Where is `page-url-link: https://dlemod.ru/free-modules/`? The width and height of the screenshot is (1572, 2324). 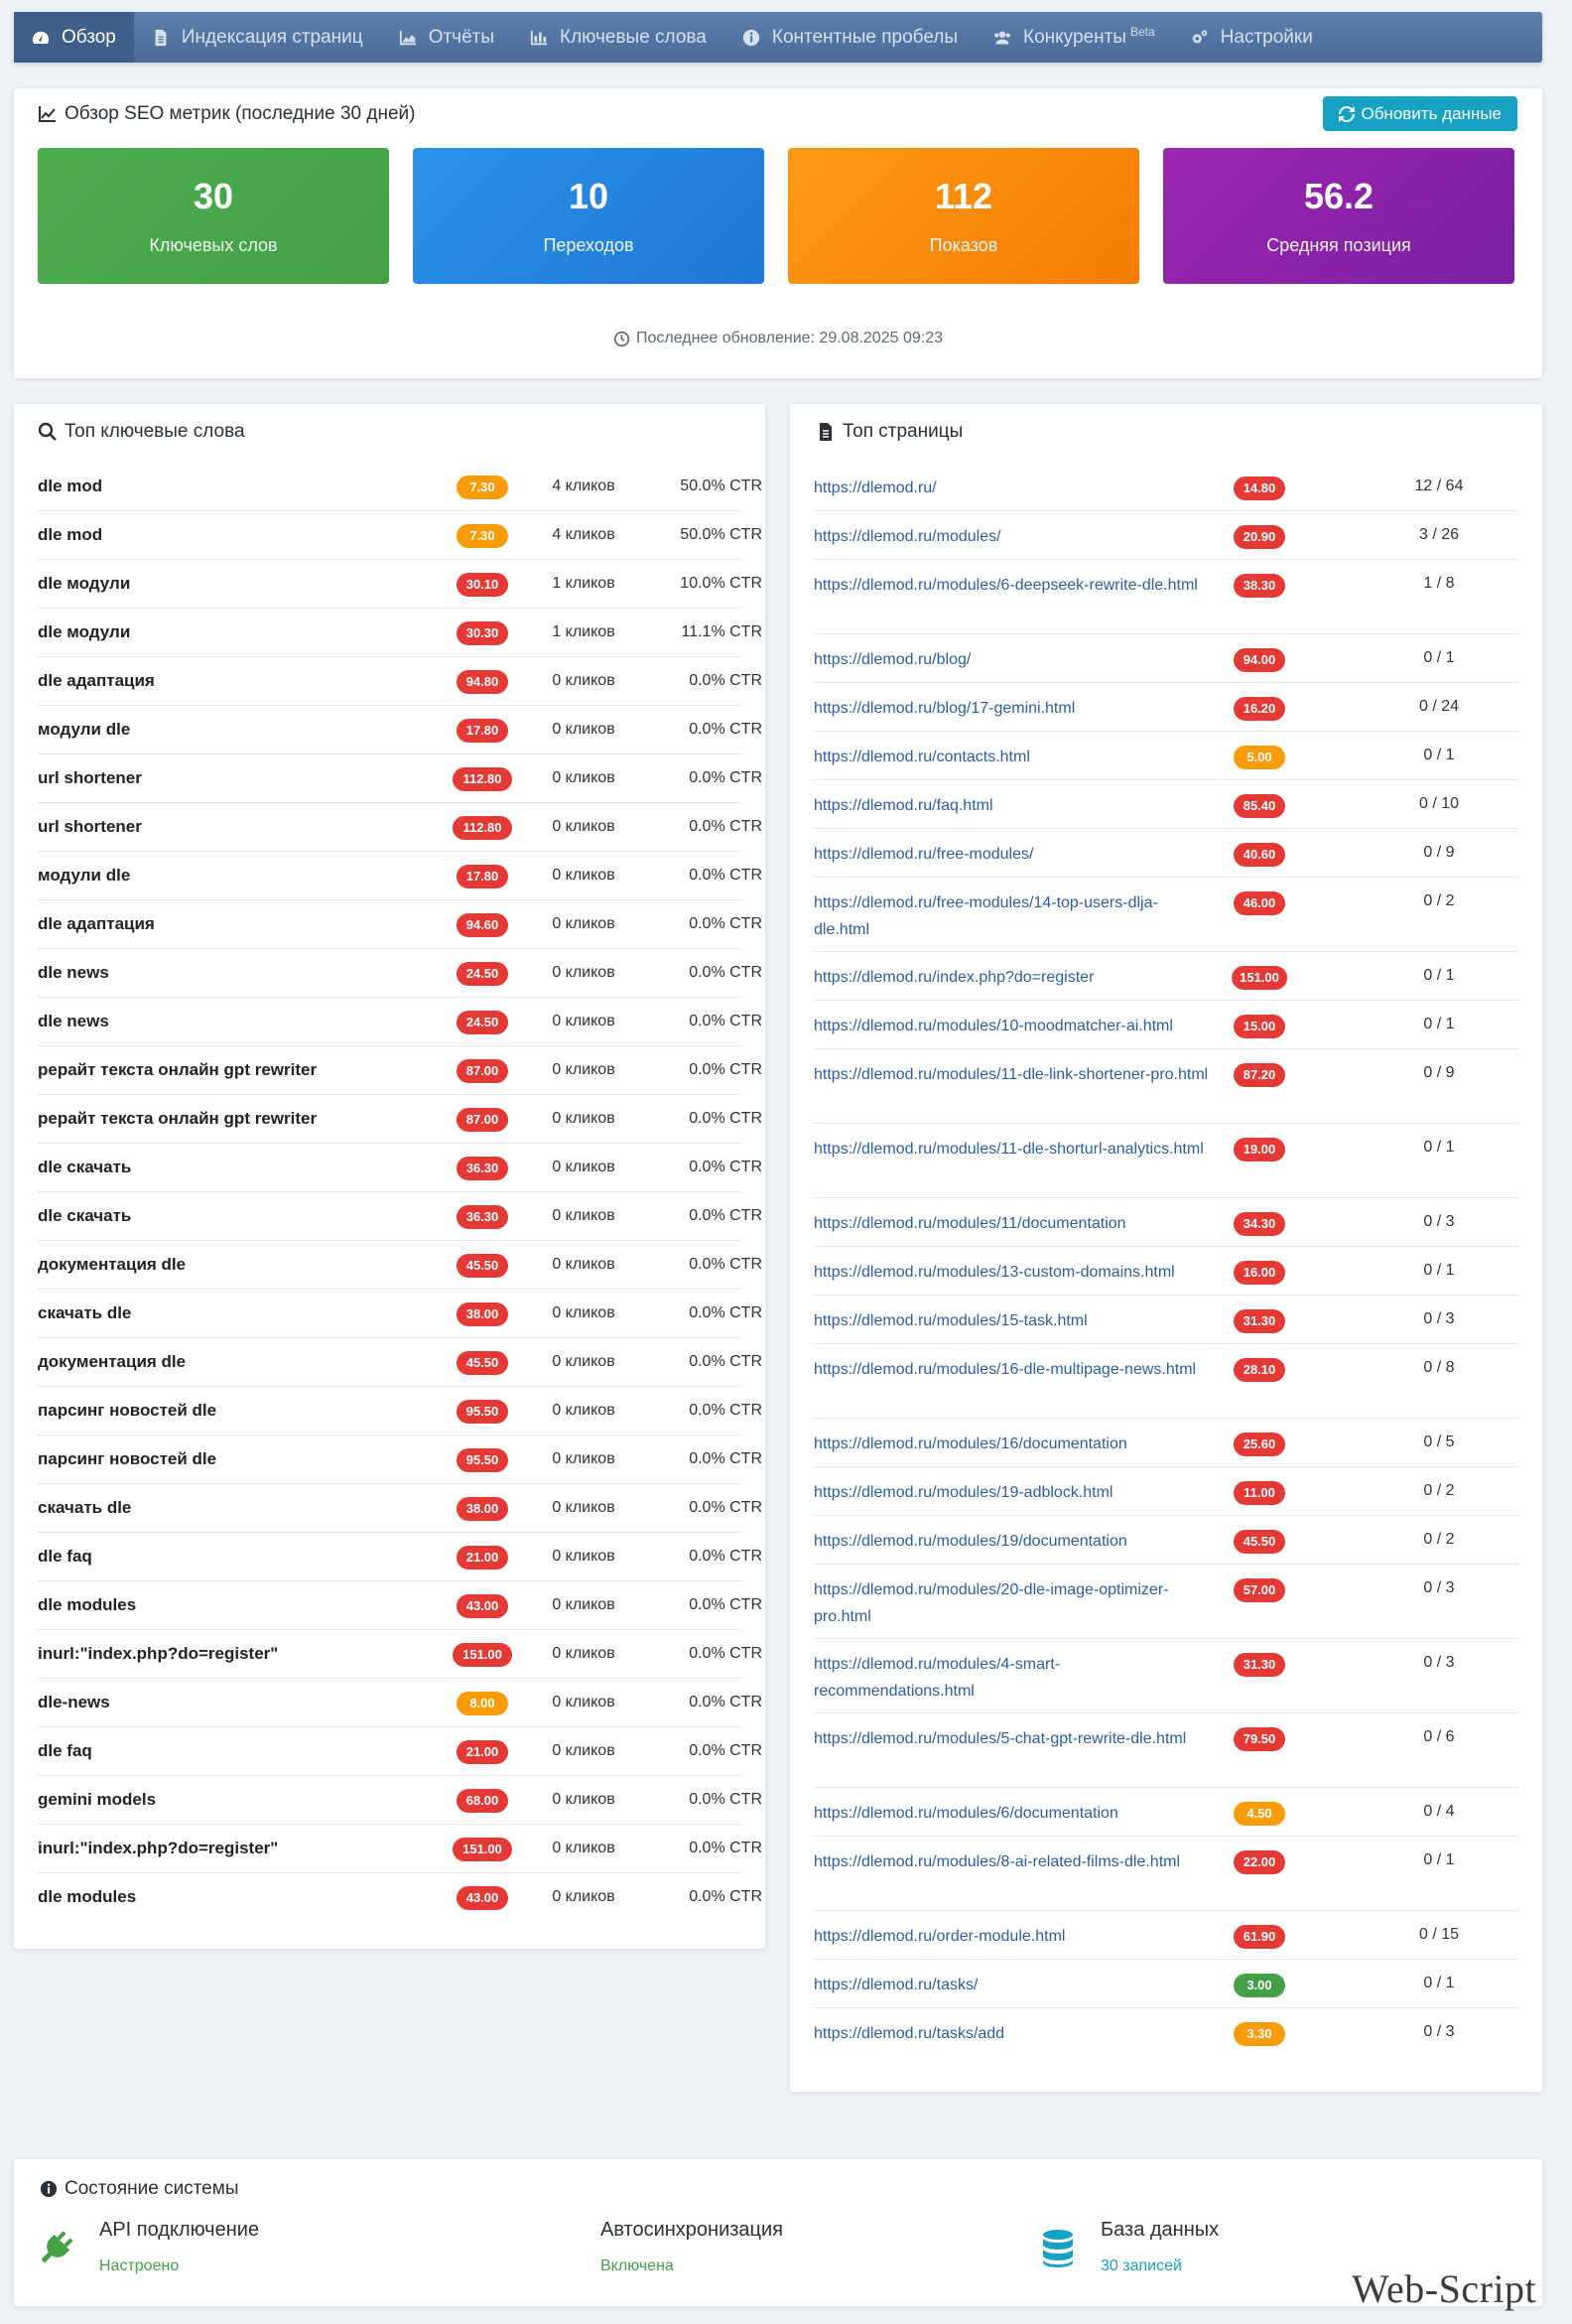 page-url-link: https://dlemod.ru/free-modules/ is located at coordinates (1012, 854).